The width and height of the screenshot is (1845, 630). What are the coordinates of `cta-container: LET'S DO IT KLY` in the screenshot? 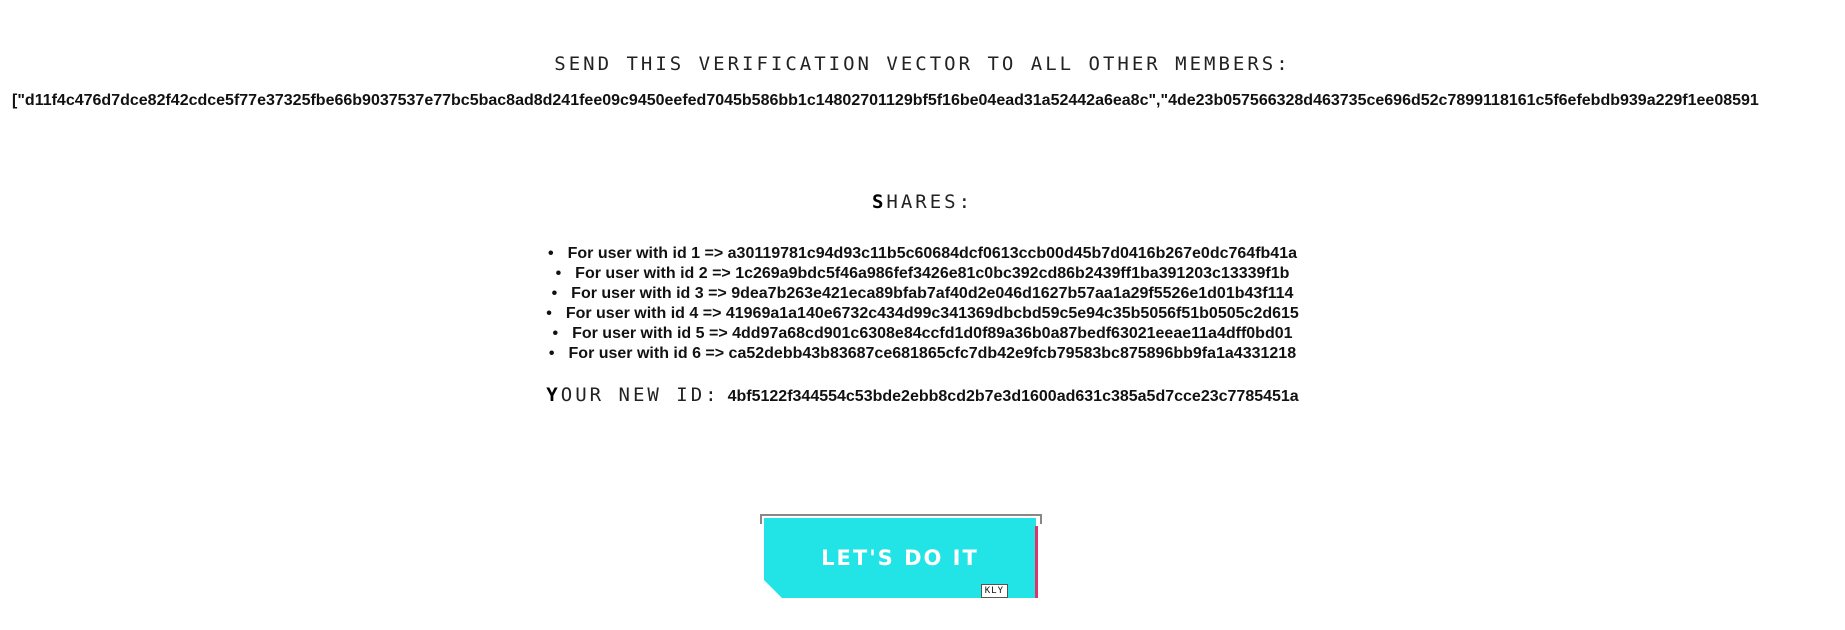 It's located at (901, 556).